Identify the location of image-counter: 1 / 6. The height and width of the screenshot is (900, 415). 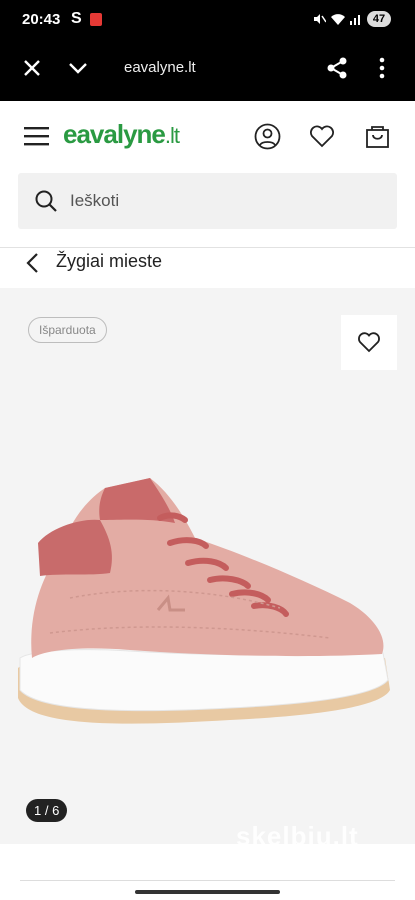
(47, 810).